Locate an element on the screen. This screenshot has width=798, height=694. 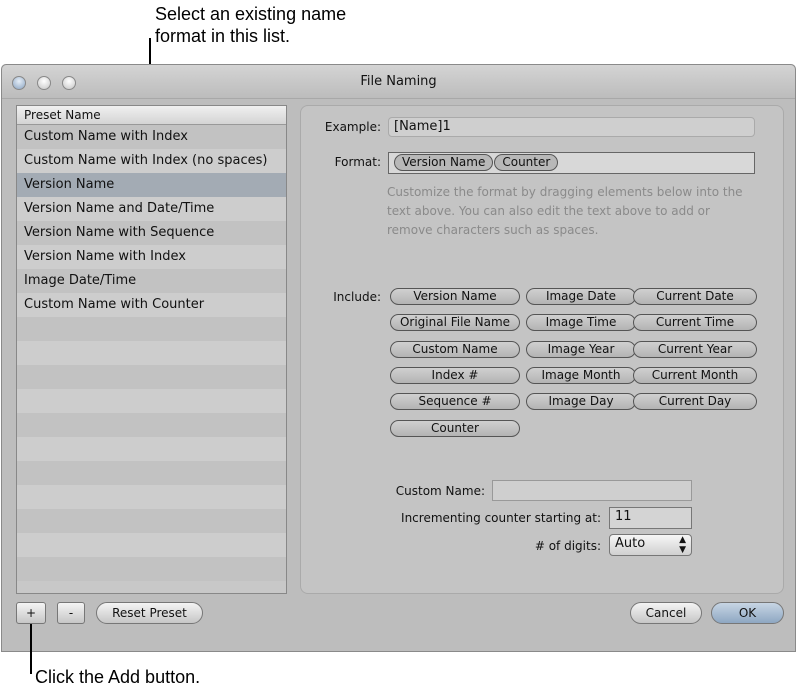
include-element-button: Custom Name is located at coordinates (455, 349).